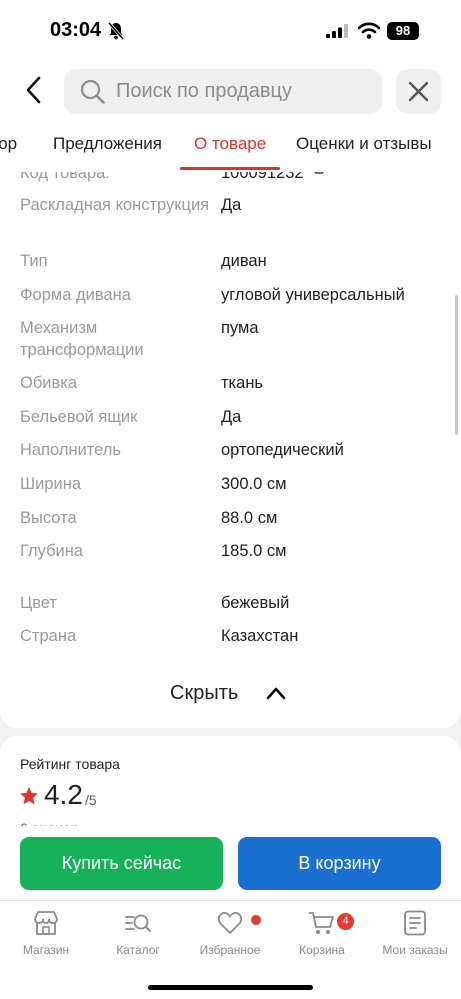 Image resolution: width=461 pixels, height=999 pixels. Describe the element at coordinates (364, 144) in the screenshot. I see `tab-reviews: Оценки и отзывы` at that location.